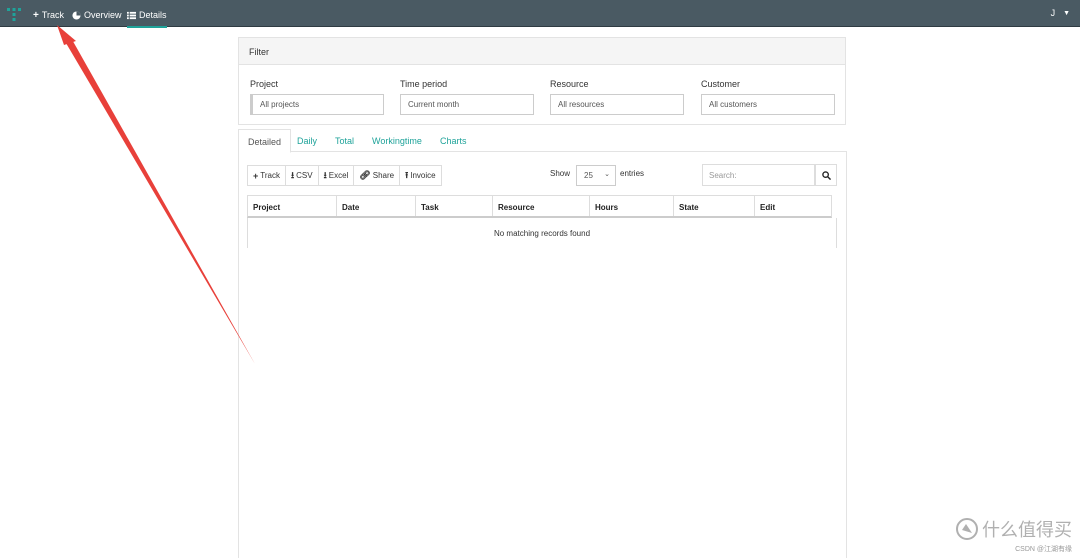  What do you see at coordinates (1066, 13) in the screenshot?
I see `caret-down-icon: ▼` at bounding box center [1066, 13].